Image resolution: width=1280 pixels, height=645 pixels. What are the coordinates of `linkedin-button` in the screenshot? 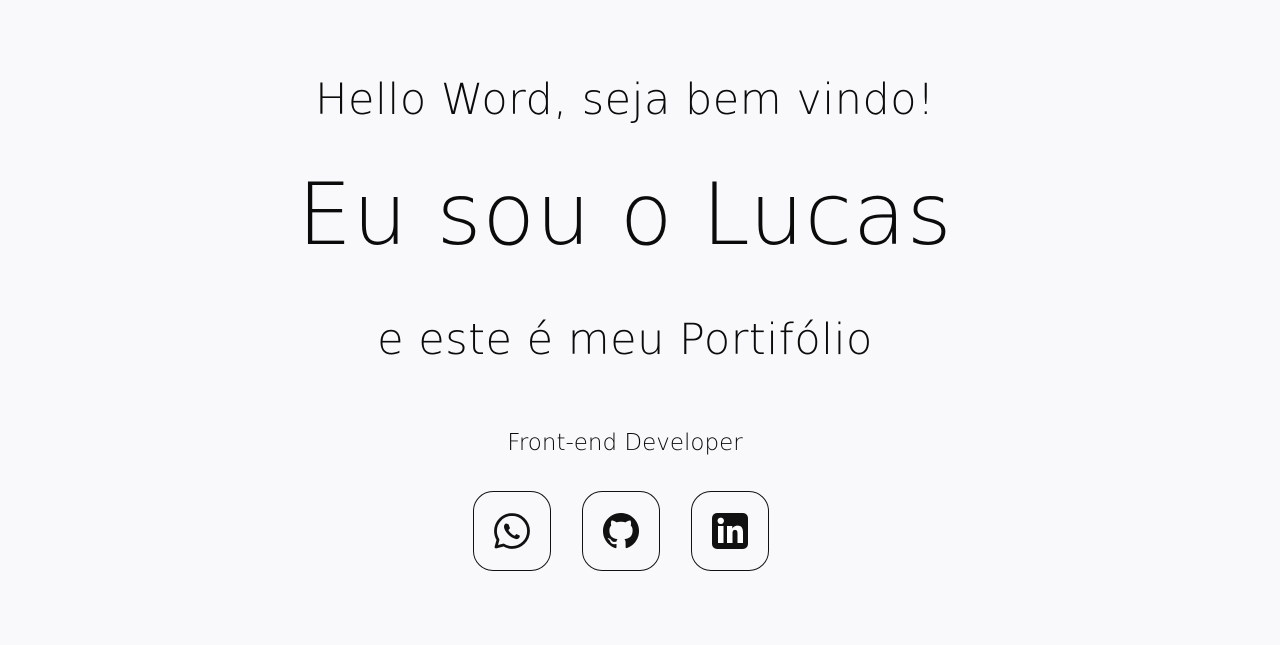 It's located at (730, 531).